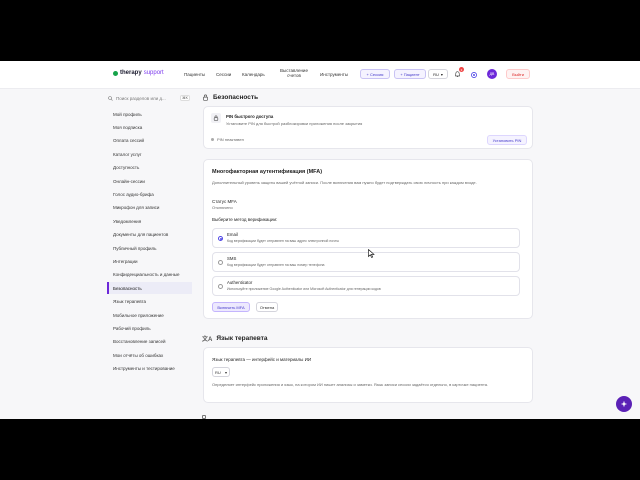 Image resolution: width=640 pixels, height=480 pixels. I want to click on mfa-status-value: Отключено, so click(222, 207).